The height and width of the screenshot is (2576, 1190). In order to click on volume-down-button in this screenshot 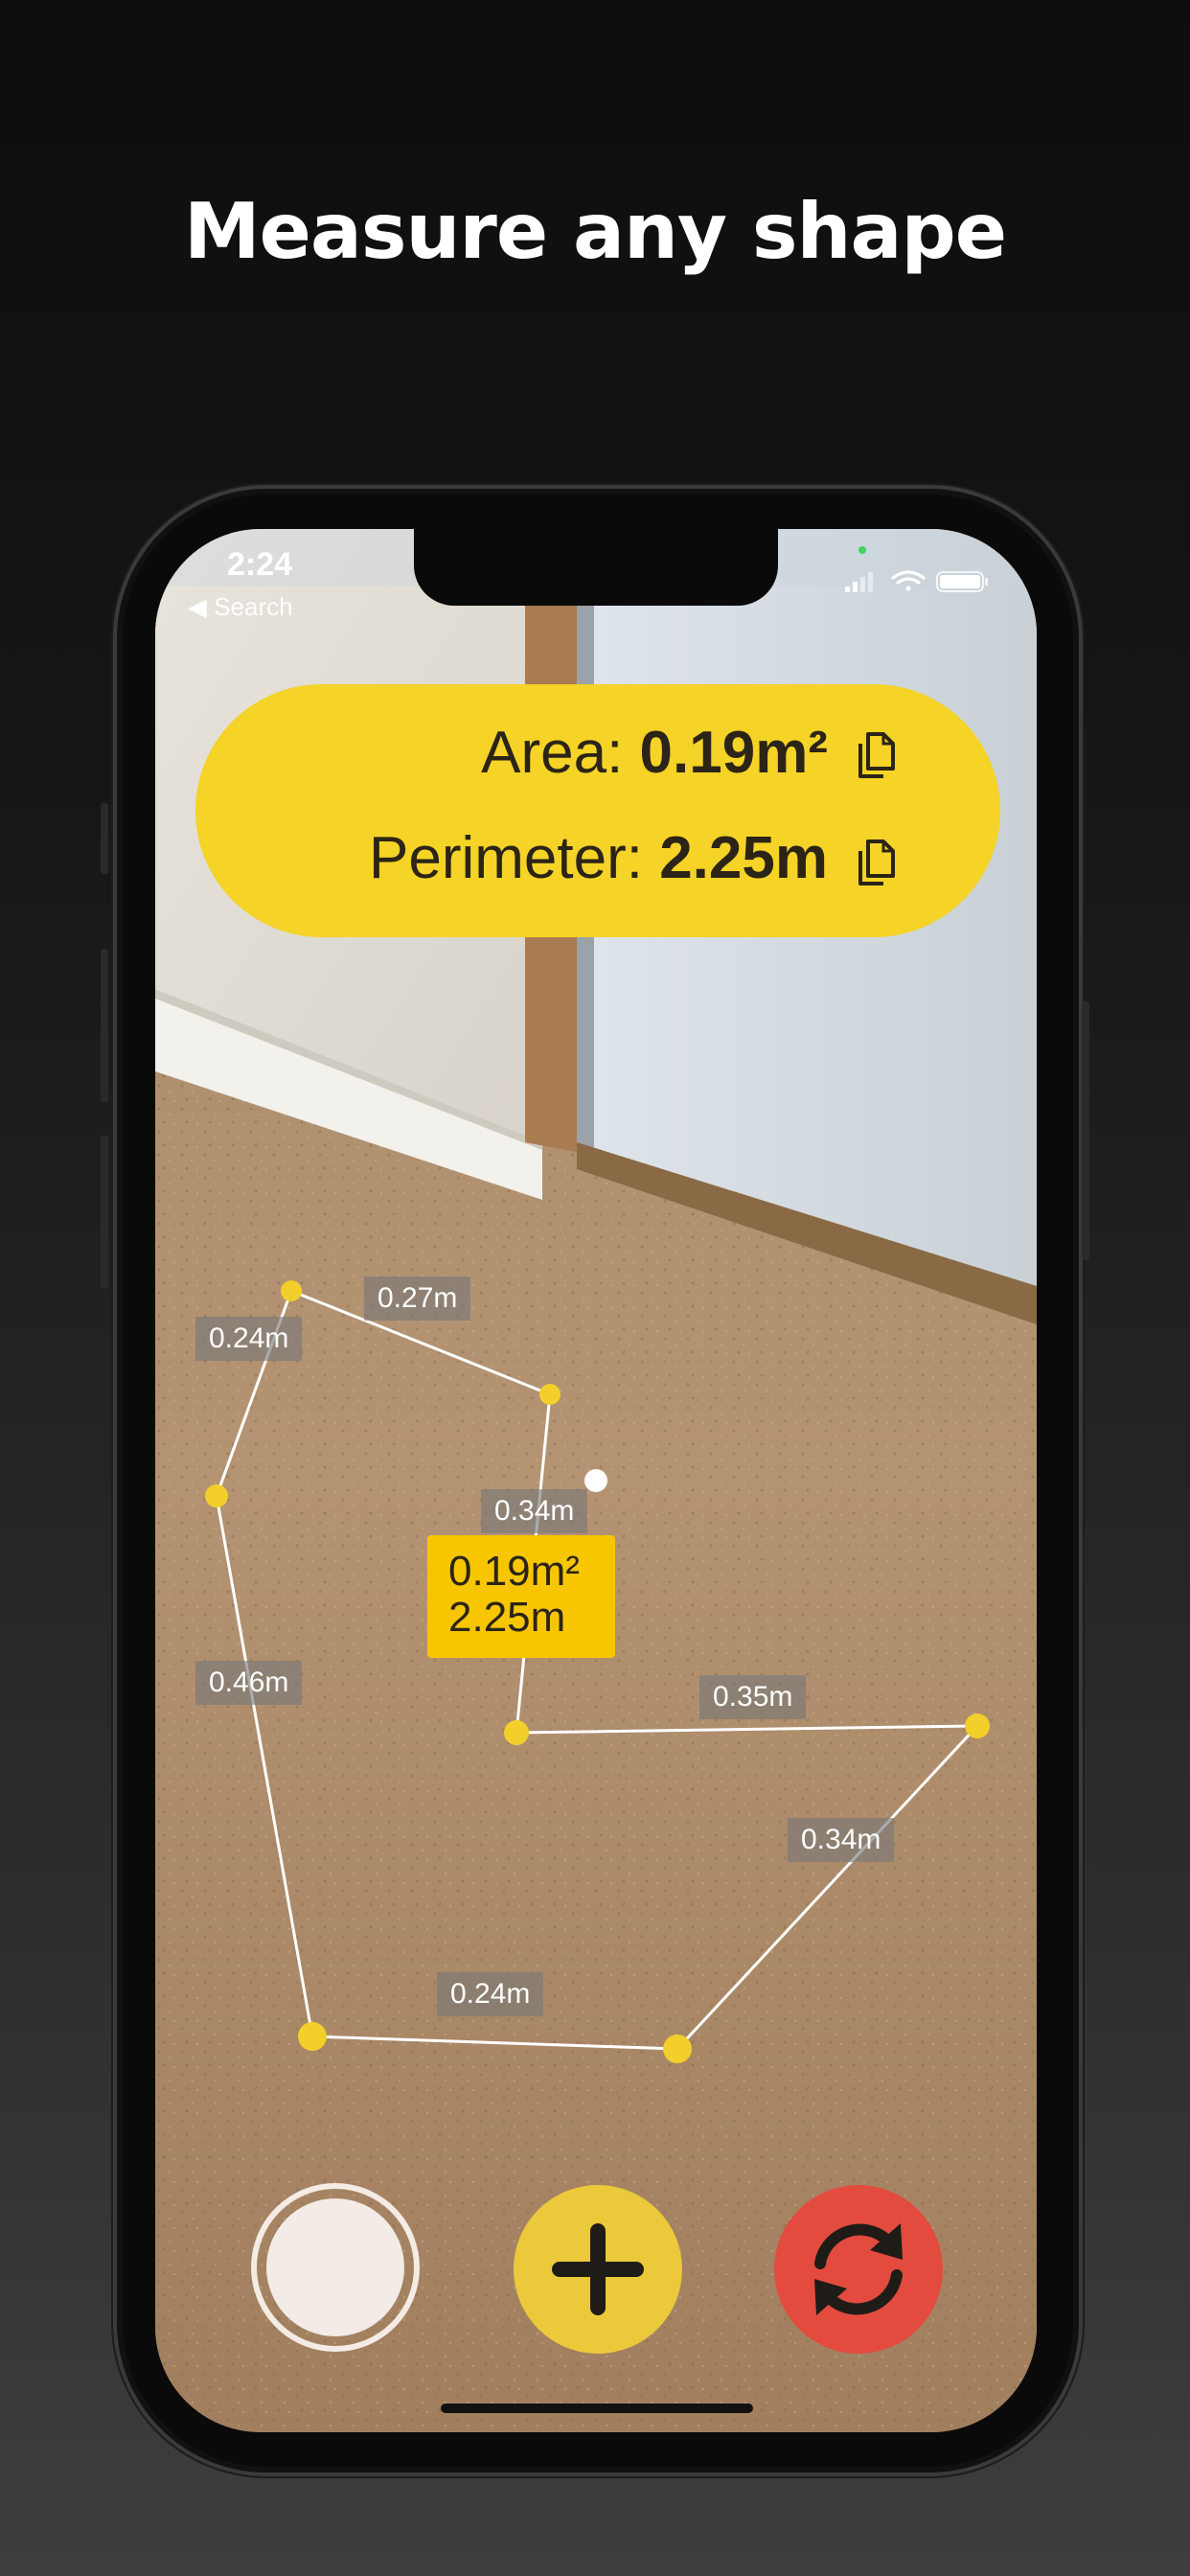, I will do `click(105, 1212)`.